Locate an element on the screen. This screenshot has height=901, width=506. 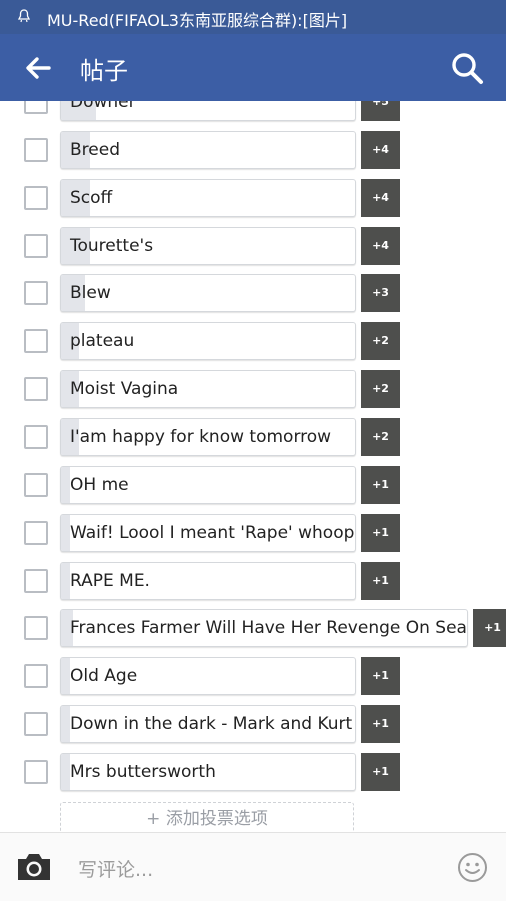
poll-option-bar: Old Age is located at coordinates (208, 676).